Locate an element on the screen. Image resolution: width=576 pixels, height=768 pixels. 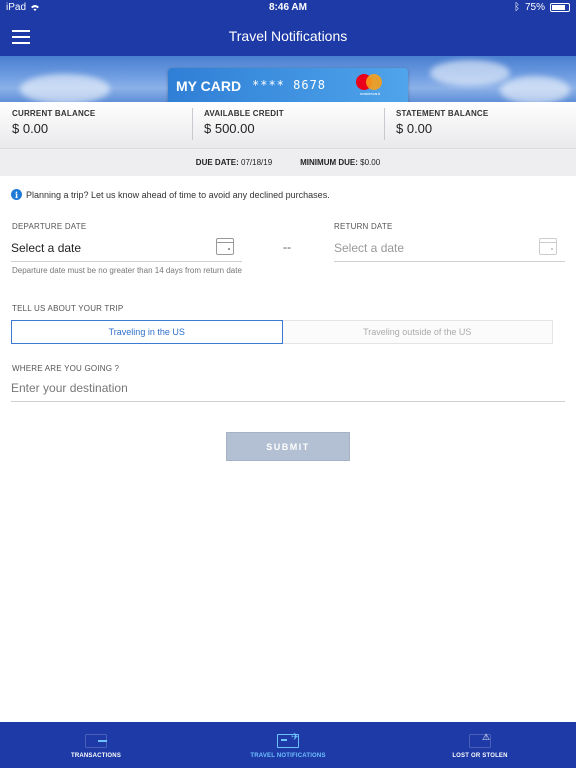
travel-airplane-icon is located at coordinates (288, 740).